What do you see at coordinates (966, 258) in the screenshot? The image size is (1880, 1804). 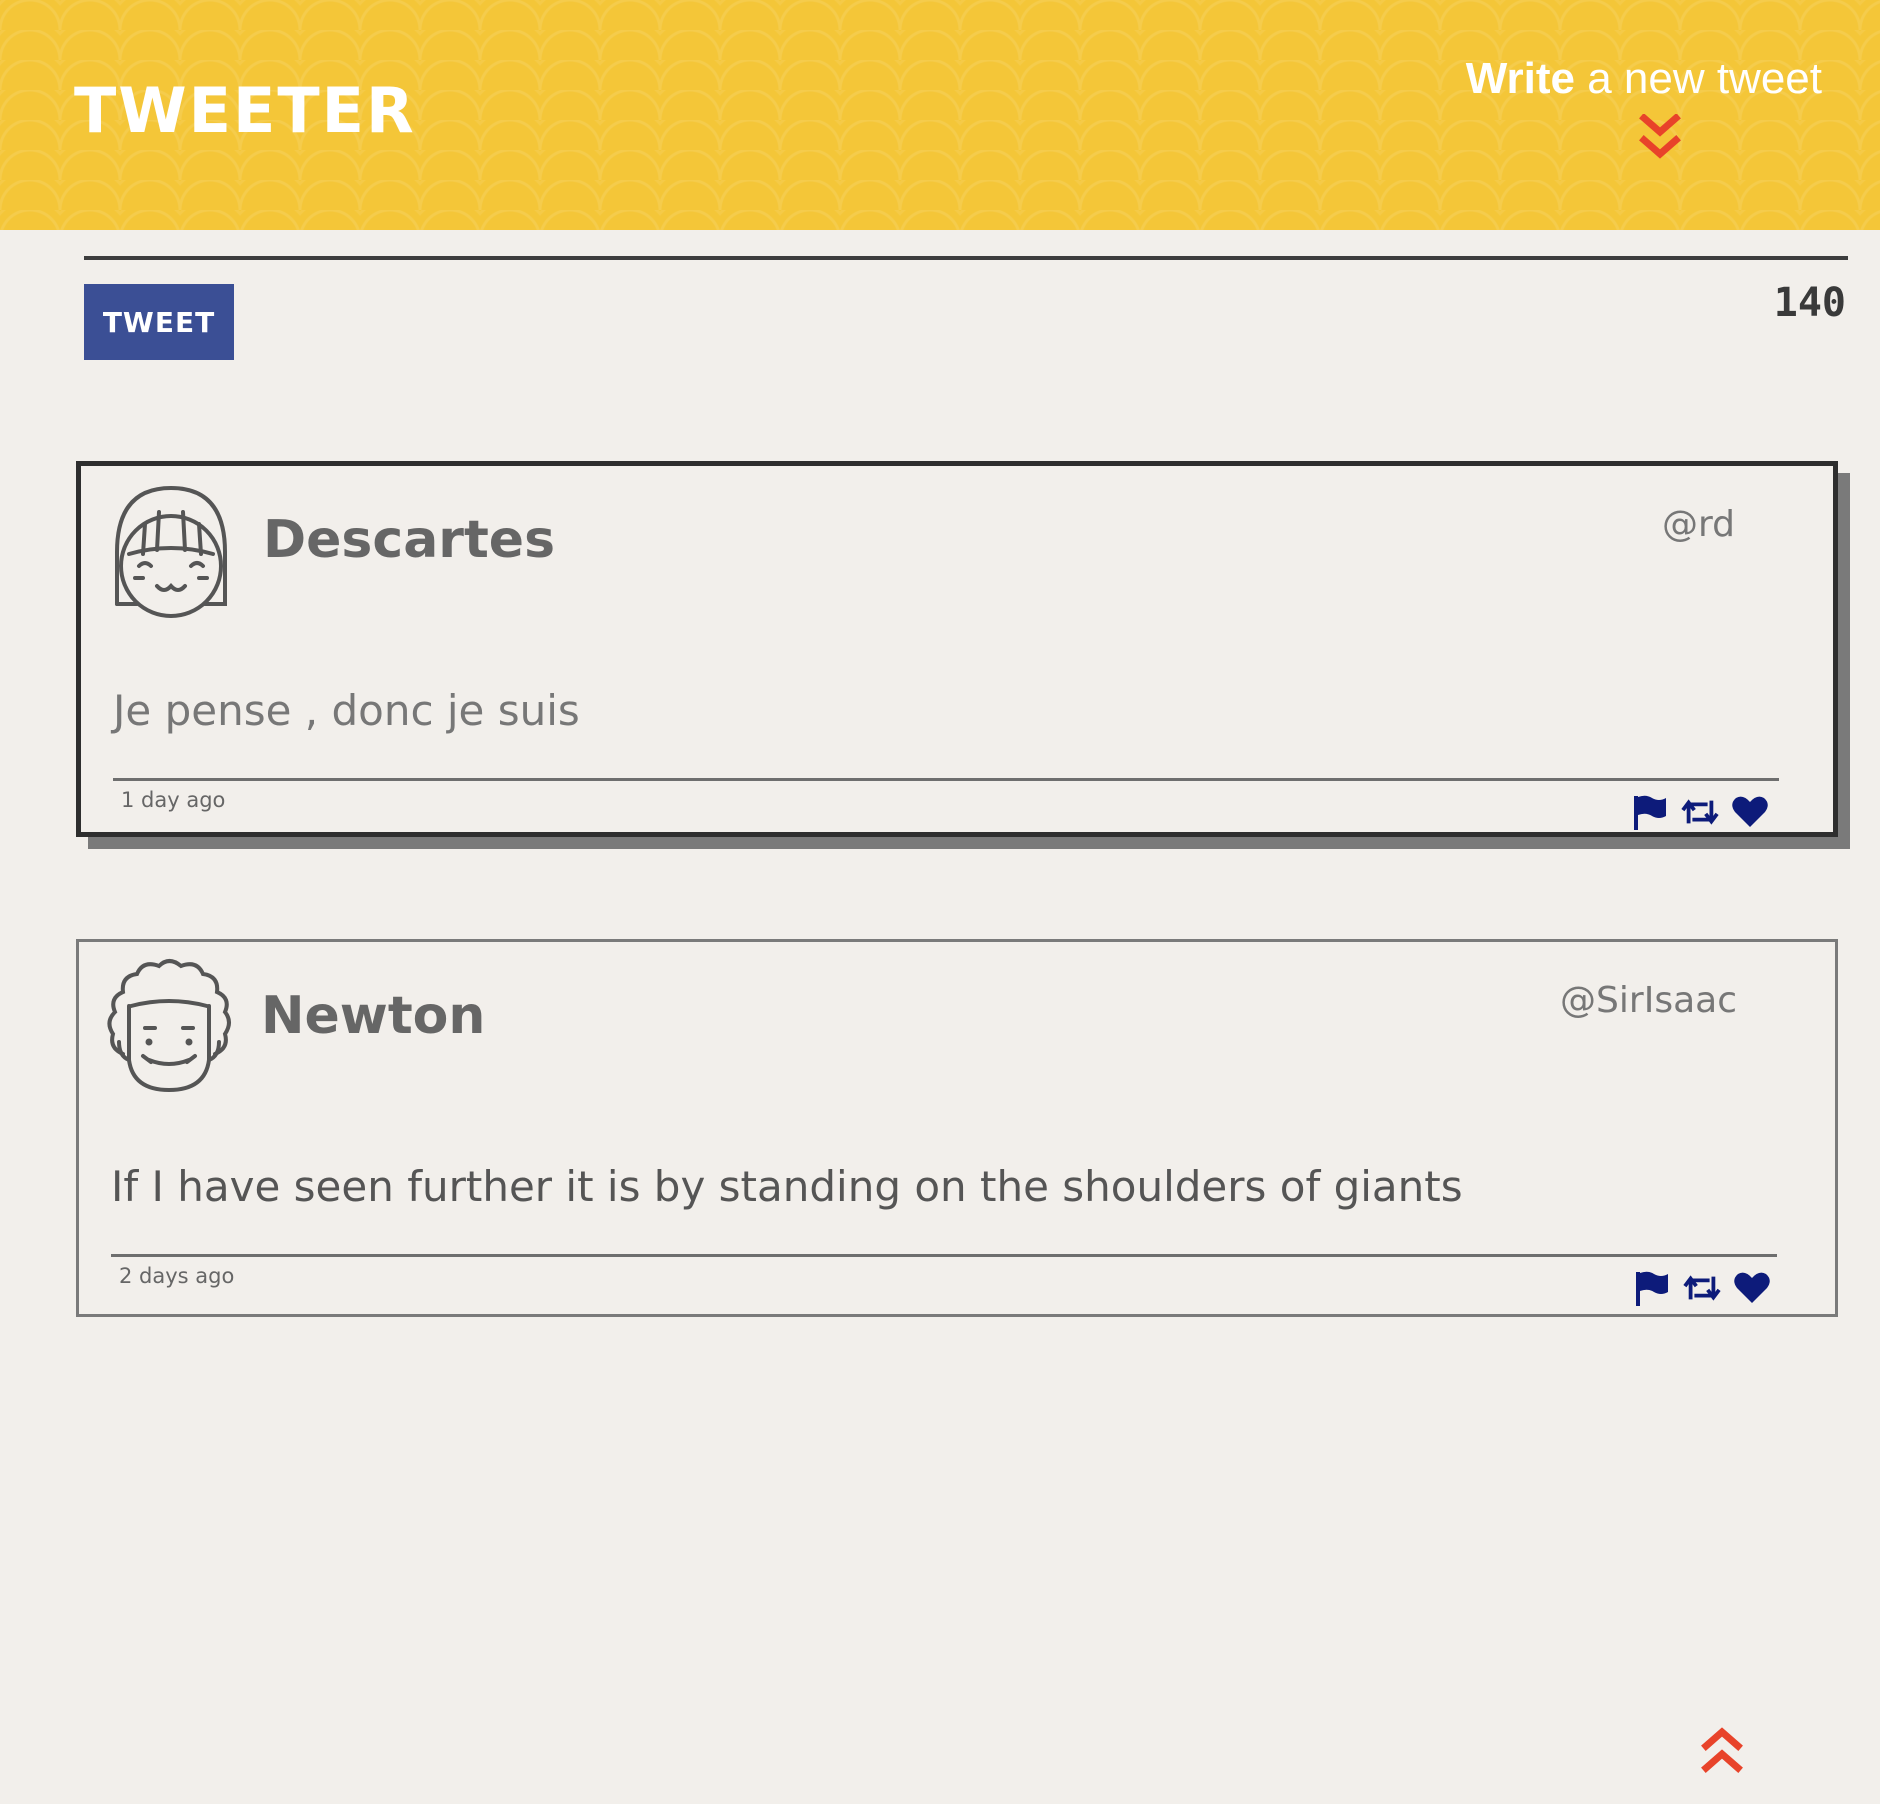 I see `compose-textarea-underline` at bounding box center [966, 258].